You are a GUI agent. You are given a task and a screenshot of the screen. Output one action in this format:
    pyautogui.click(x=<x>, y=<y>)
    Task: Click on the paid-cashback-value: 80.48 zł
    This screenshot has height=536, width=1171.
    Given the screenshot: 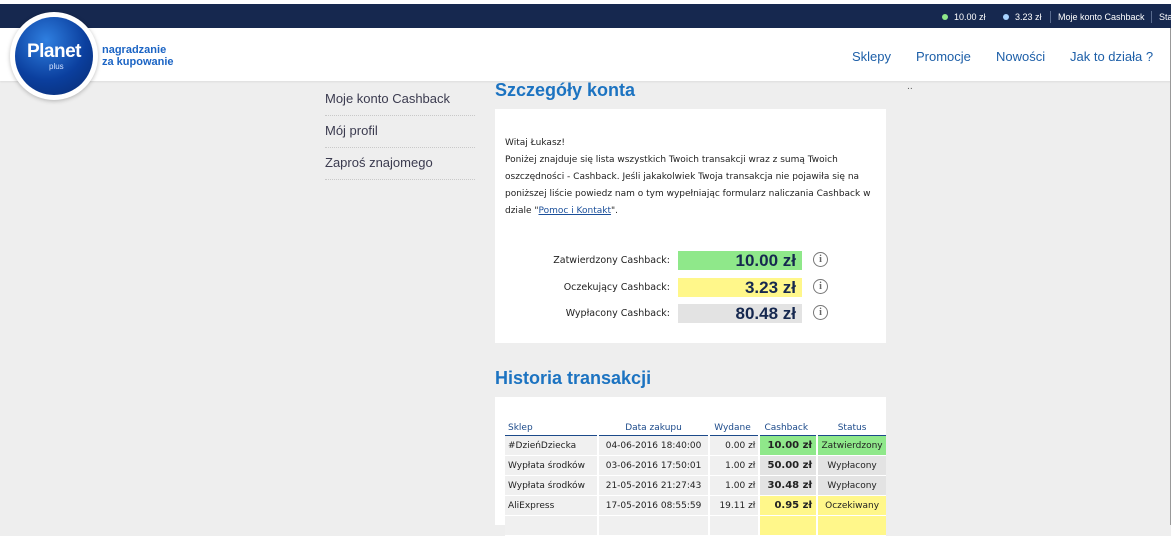 What is the action you would take?
    pyautogui.click(x=740, y=313)
    